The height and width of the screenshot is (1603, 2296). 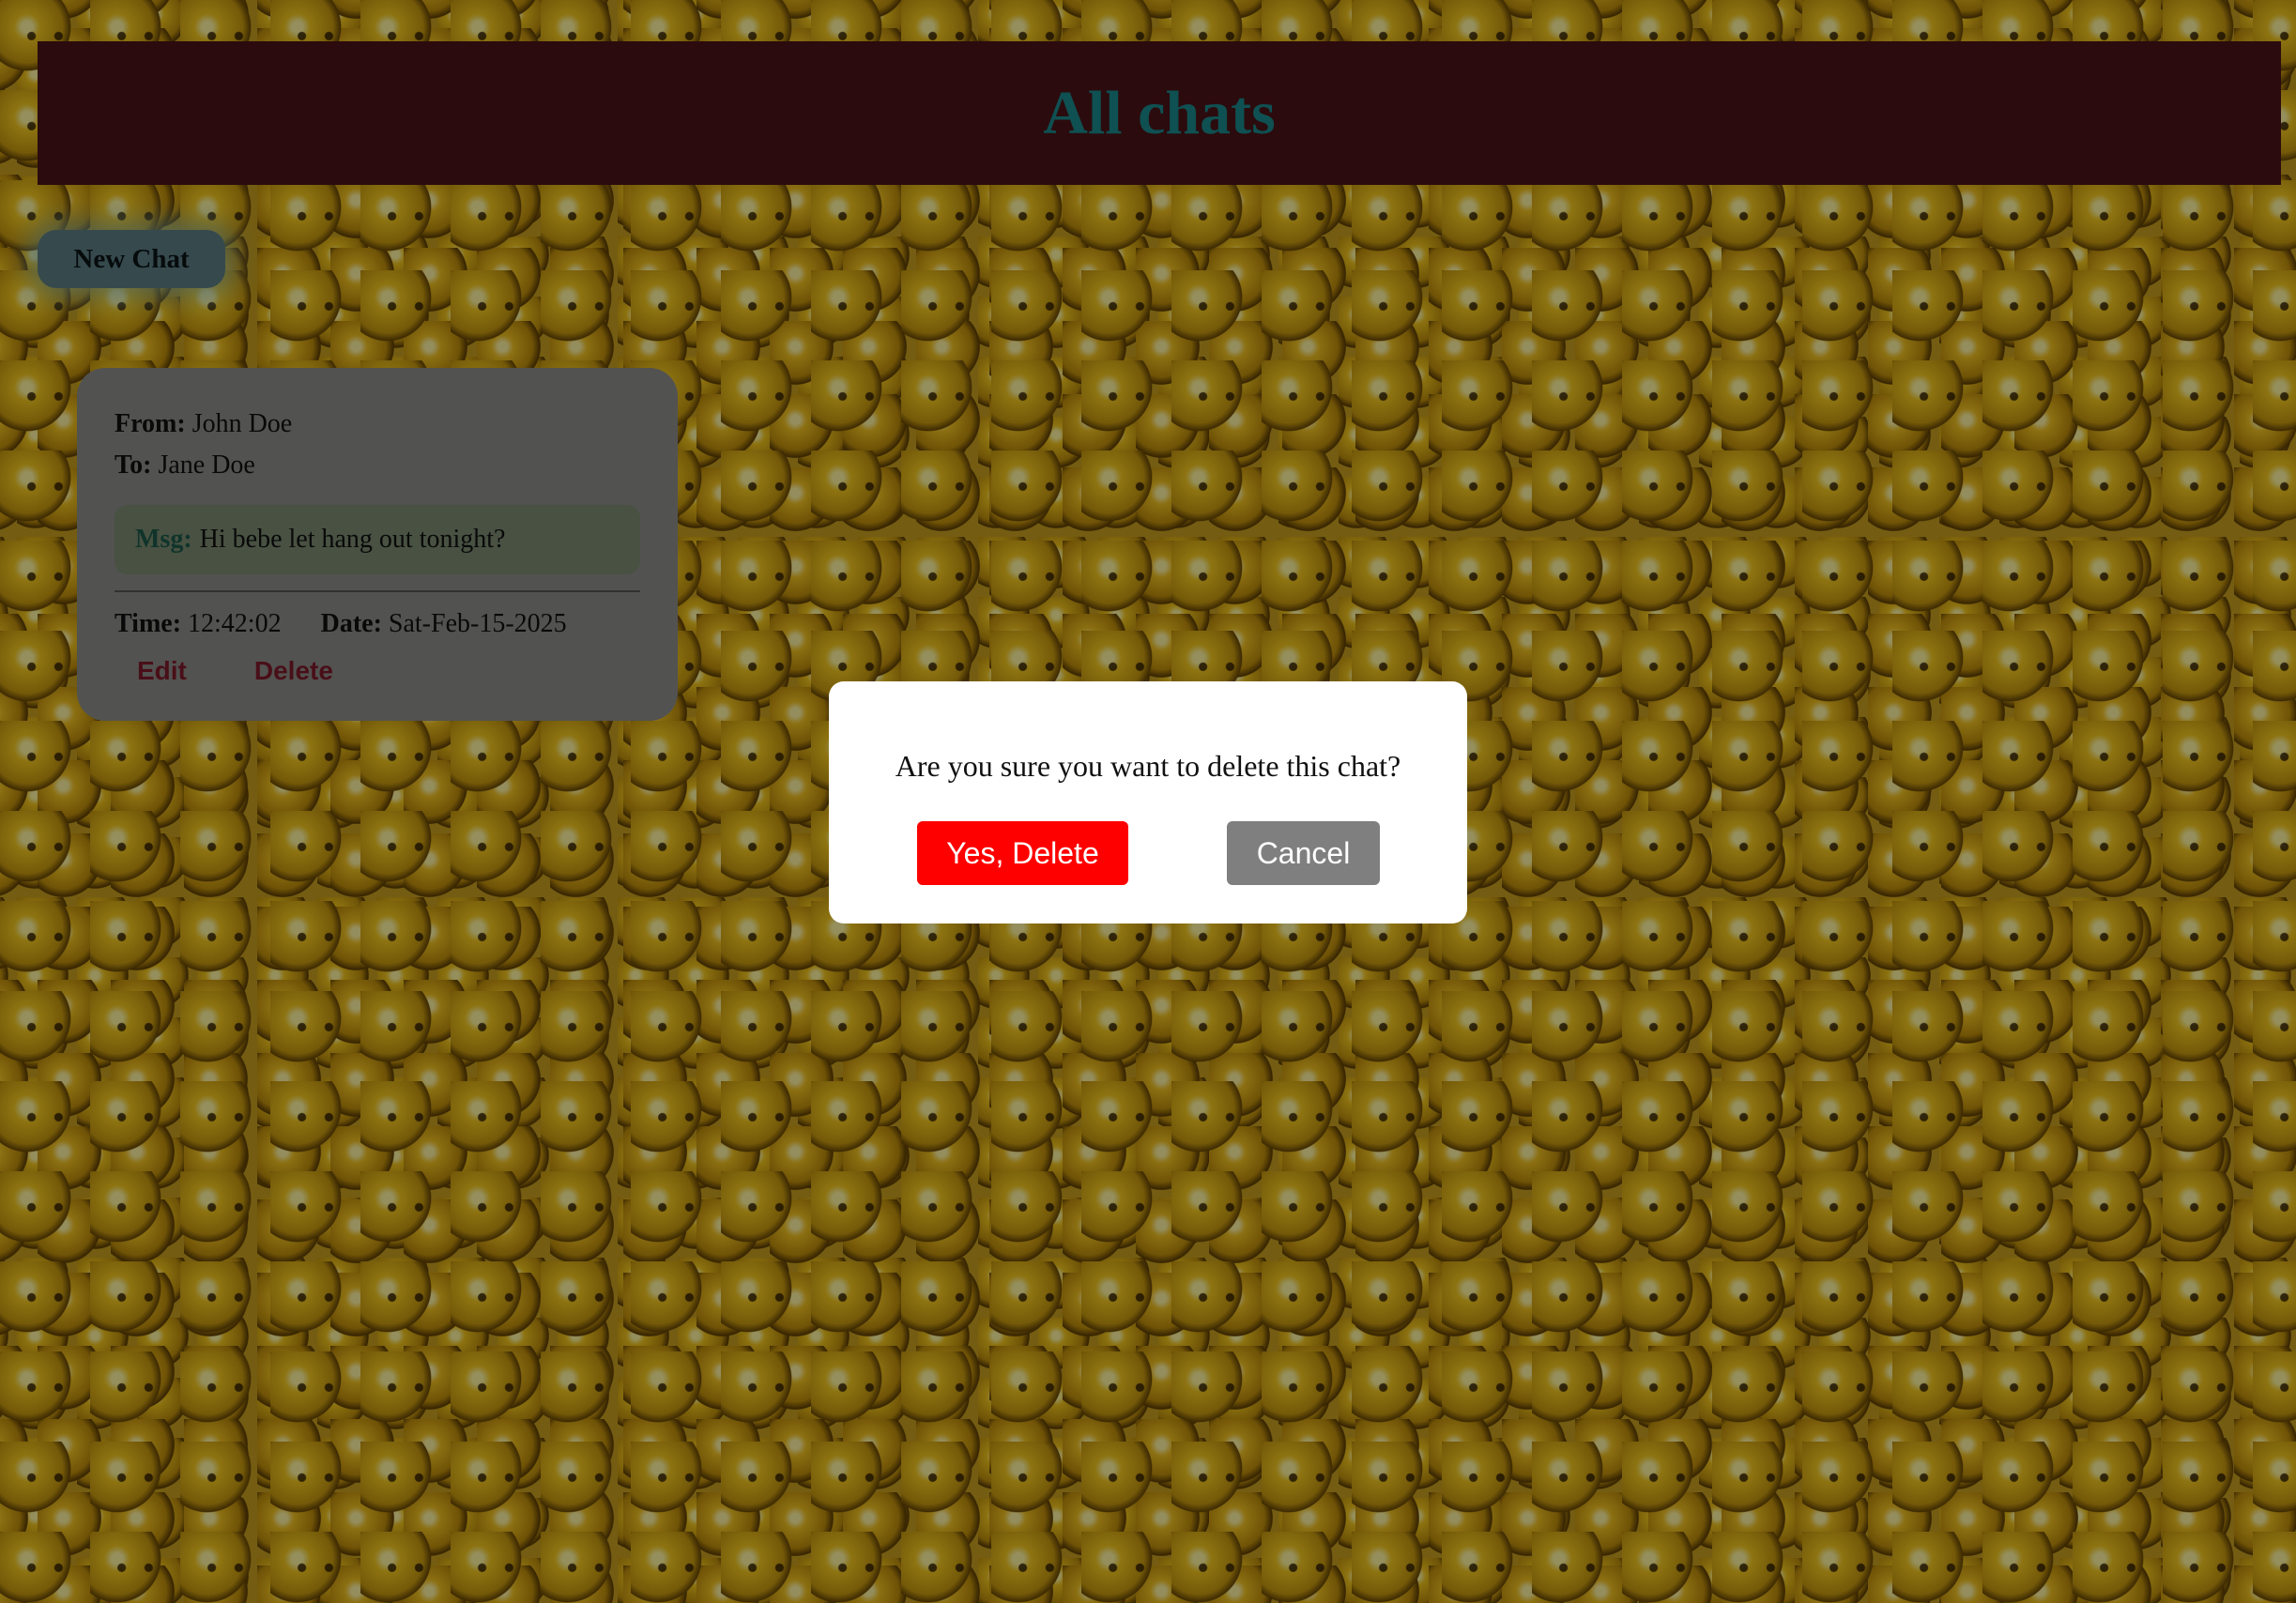 I want to click on cancel-button: Cancel, so click(x=1303, y=853).